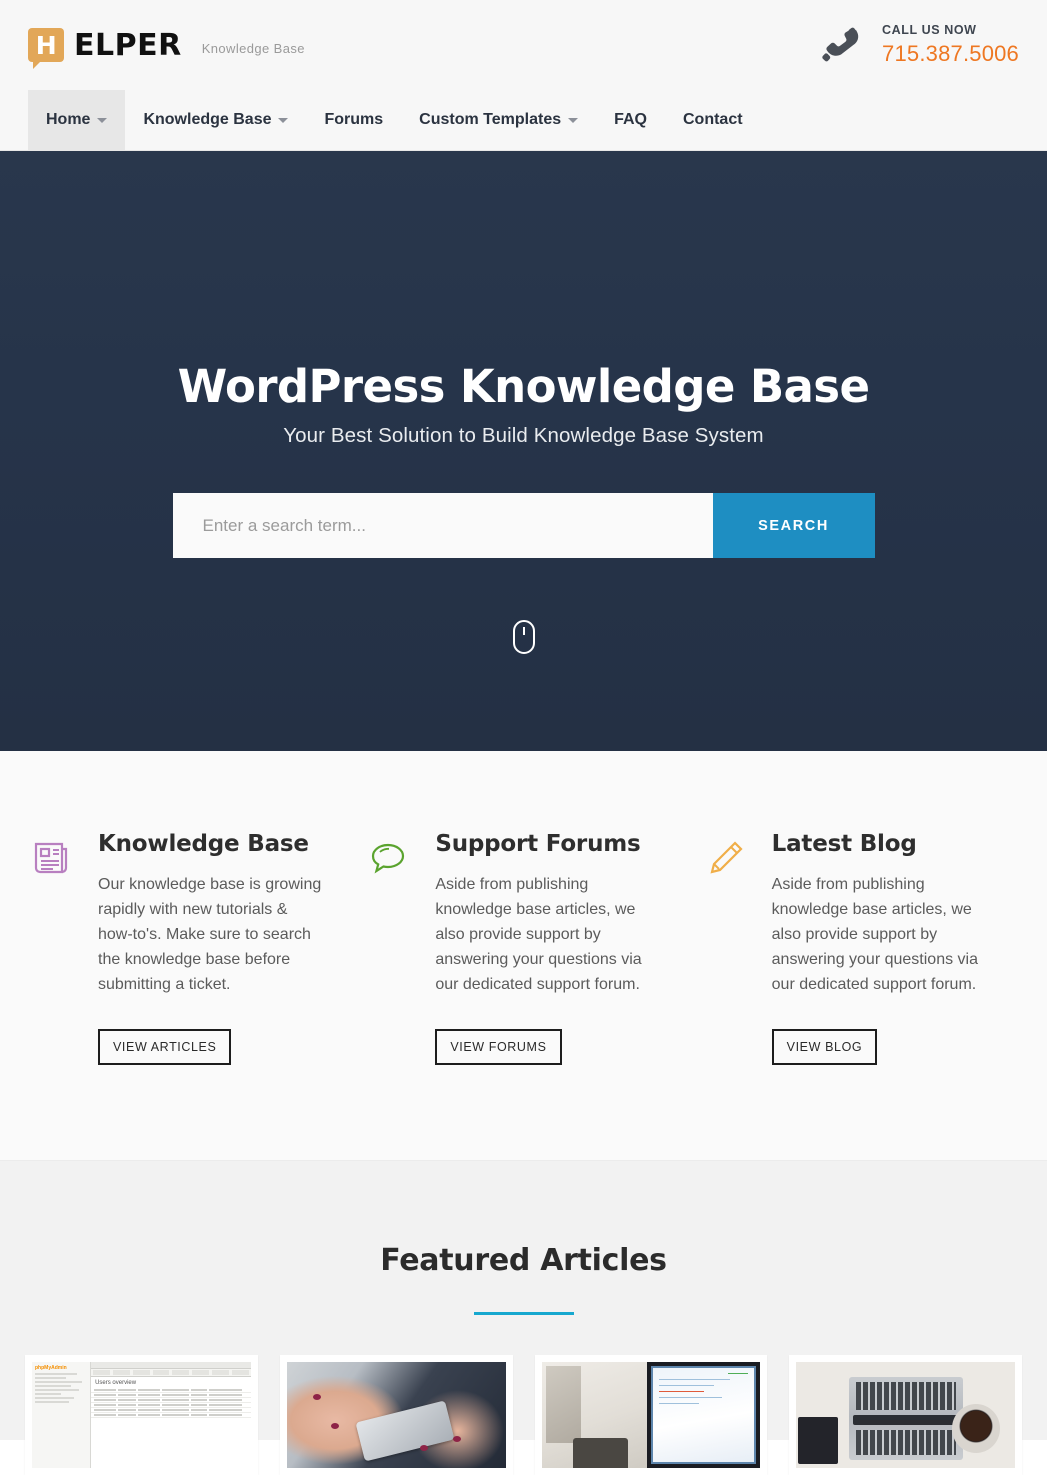 This screenshot has height=1475, width=1047. What do you see at coordinates (498, 1047) in the screenshot?
I see `view-forums-button: VIEW FORUMS` at bounding box center [498, 1047].